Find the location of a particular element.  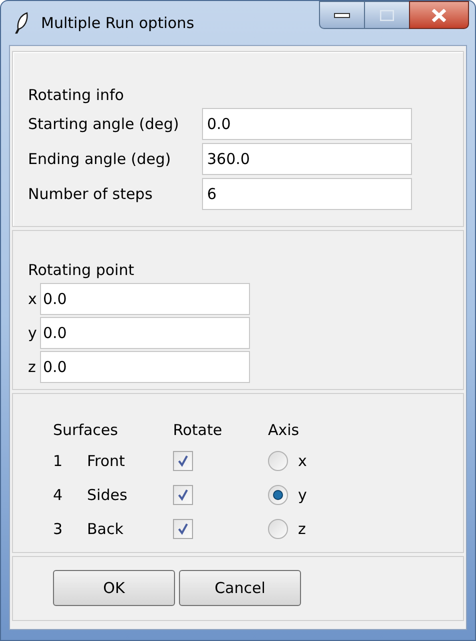

input-field: 6 is located at coordinates (307, 194).